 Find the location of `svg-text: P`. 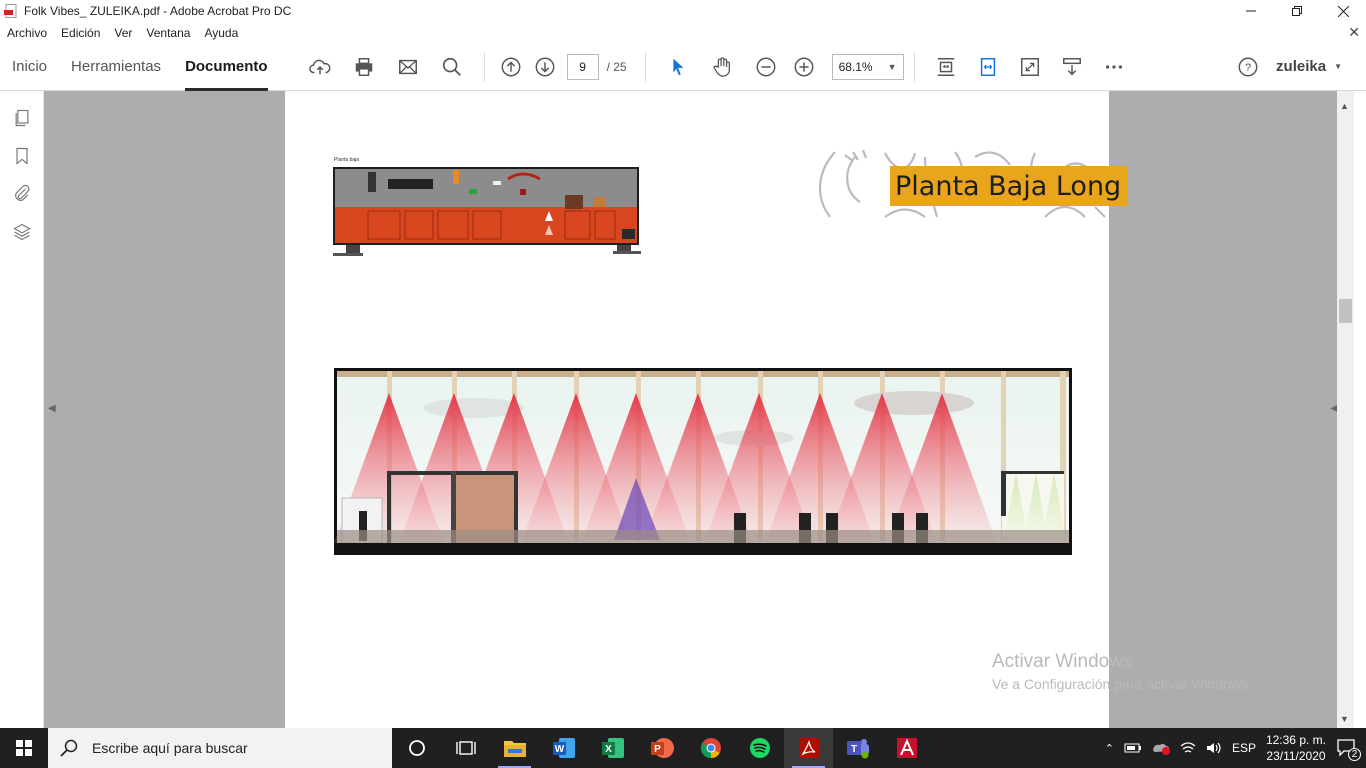

svg-text: P is located at coordinates (657, 749).